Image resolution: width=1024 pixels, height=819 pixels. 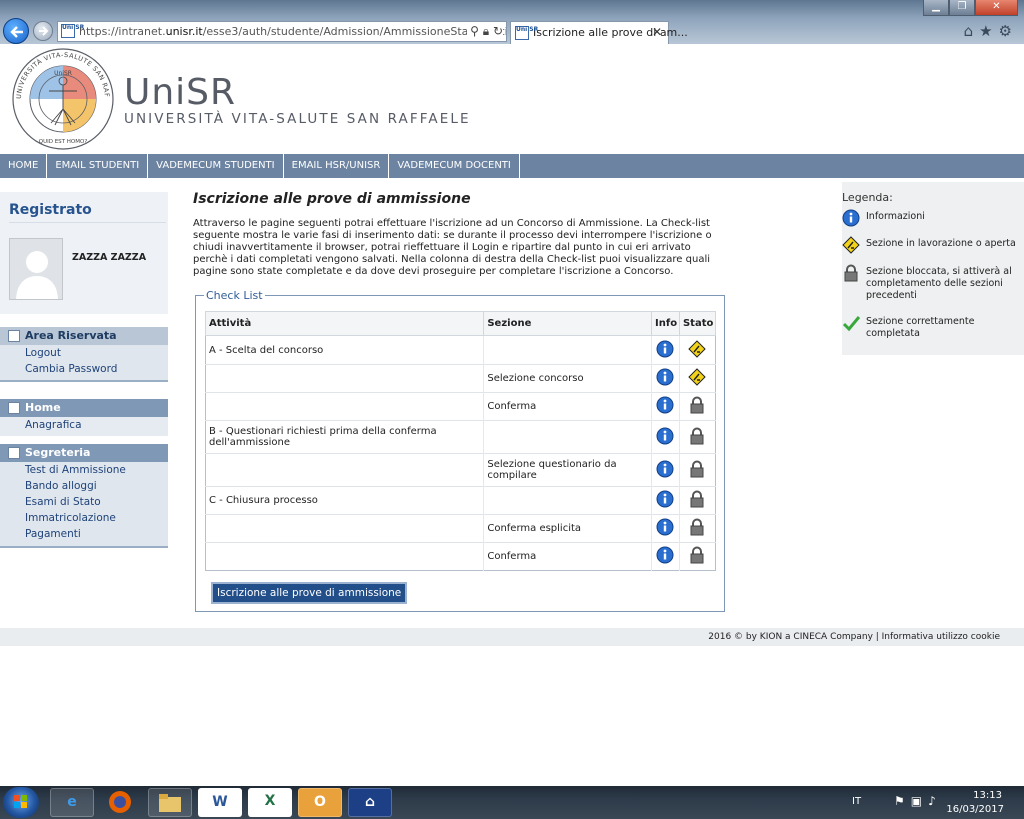 What do you see at coordinates (920, 327) in the screenshot?
I see `legend-text: Sezione correttamente completata` at bounding box center [920, 327].